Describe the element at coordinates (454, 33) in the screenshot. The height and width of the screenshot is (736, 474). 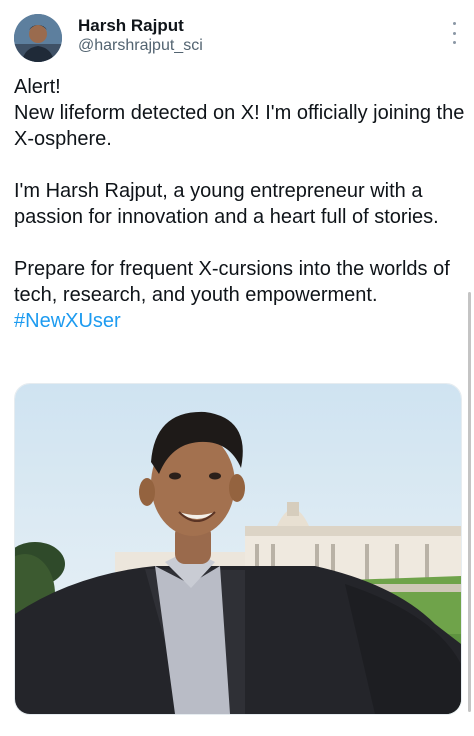
I see `more-options-icon` at that location.